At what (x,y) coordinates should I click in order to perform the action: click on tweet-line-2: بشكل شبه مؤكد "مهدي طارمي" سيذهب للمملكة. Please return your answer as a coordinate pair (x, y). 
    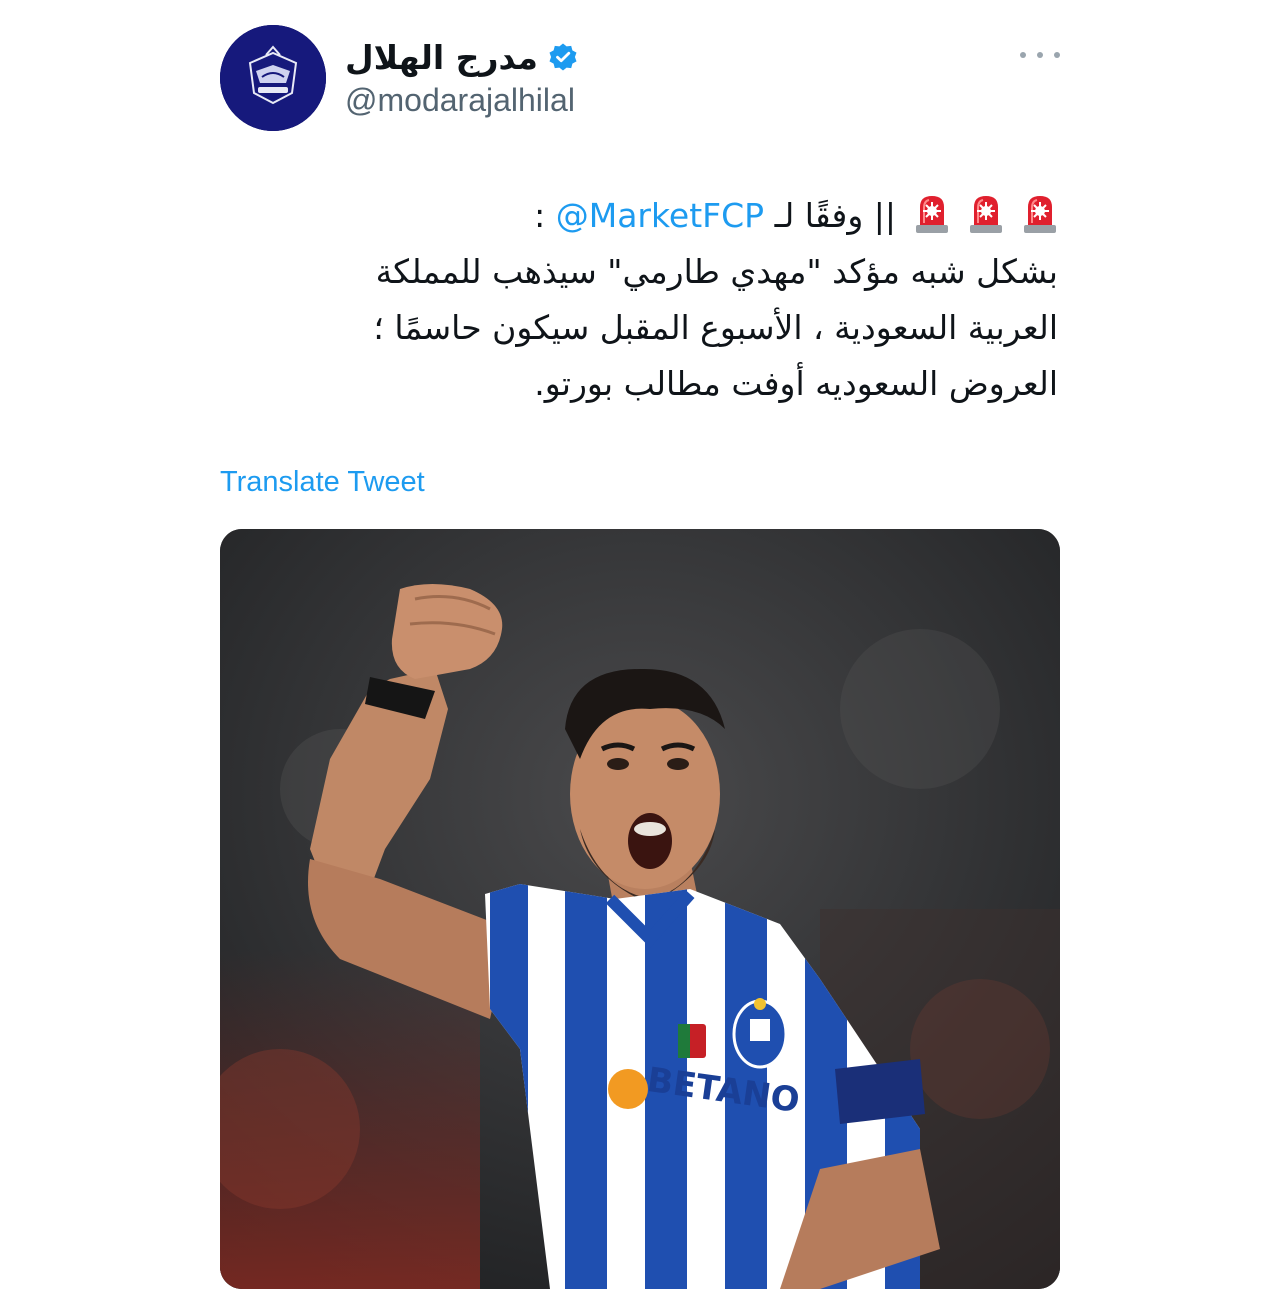
    Looking at the image, I should click on (716, 271).